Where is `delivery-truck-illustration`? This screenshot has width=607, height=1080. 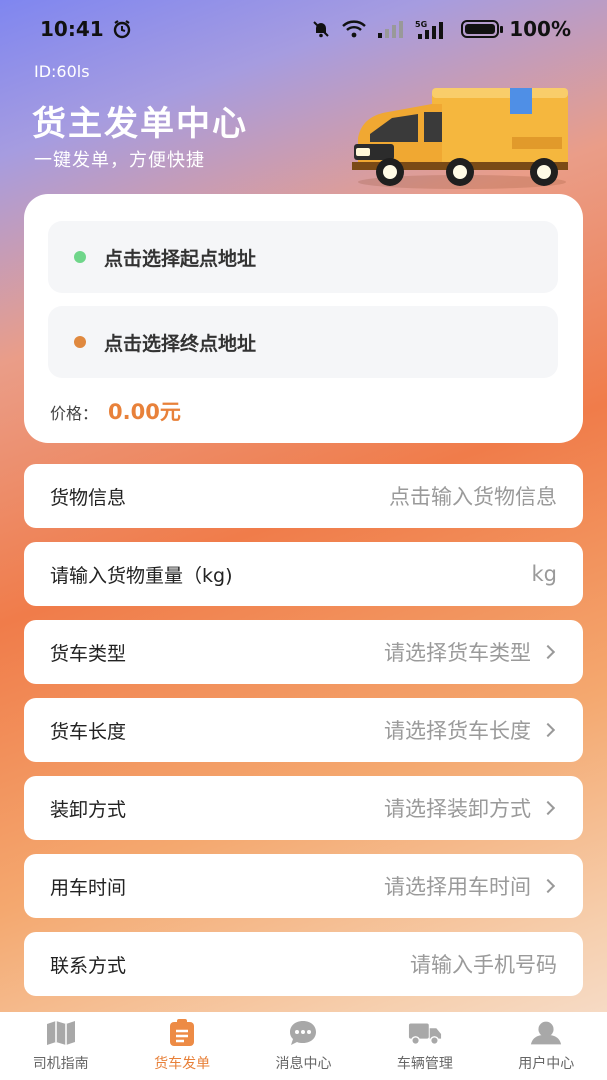
delivery-truck-illustration is located at coordinates (460, 138).